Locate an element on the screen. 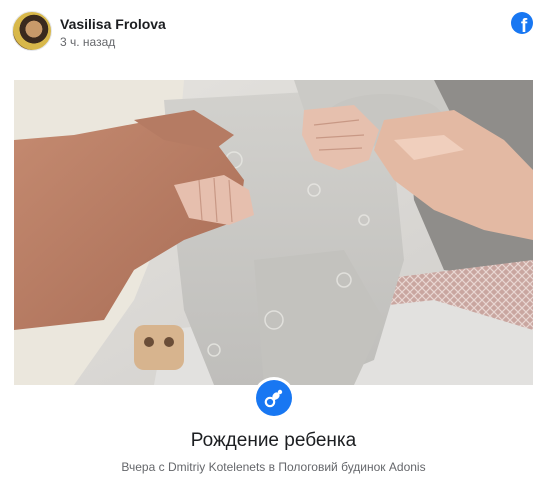 This screenshot has width=547, height=485. facebook-logo-glyph: f is located at coordinates (524, 25).